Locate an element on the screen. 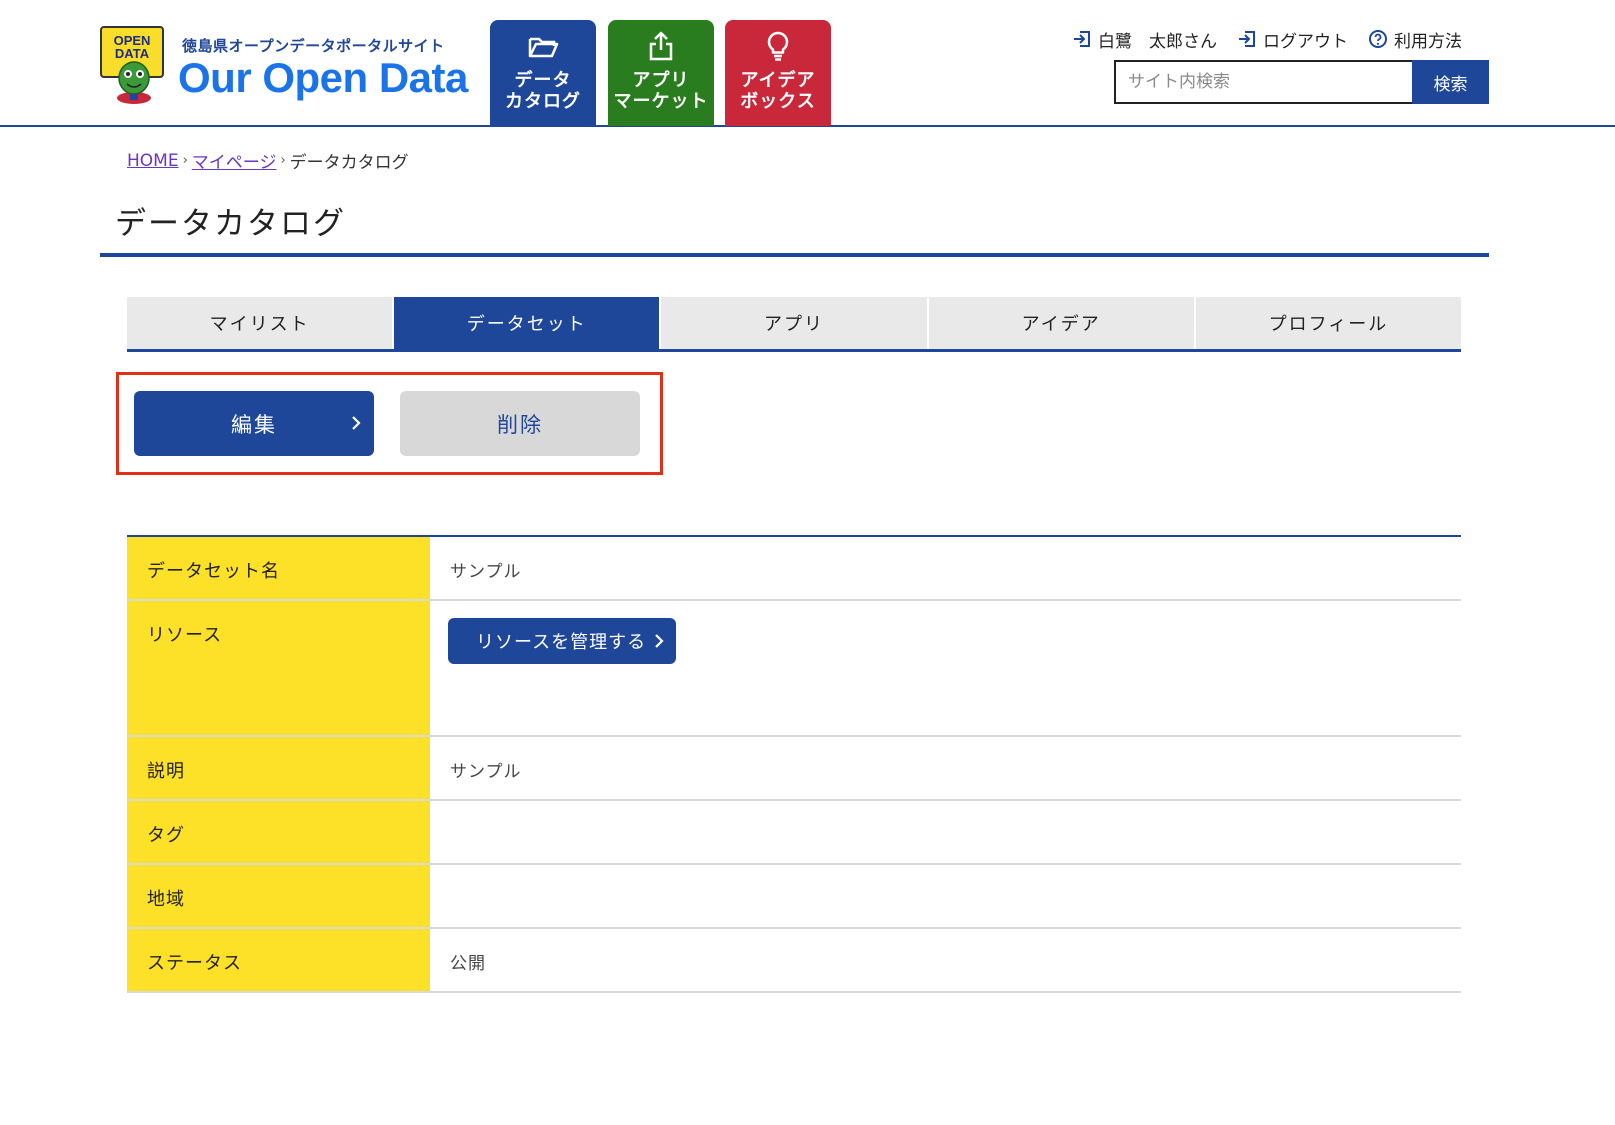 This screenshot has width=1615, height=1125. detail-row-region: 地域 is located at coordinates (794, 897).